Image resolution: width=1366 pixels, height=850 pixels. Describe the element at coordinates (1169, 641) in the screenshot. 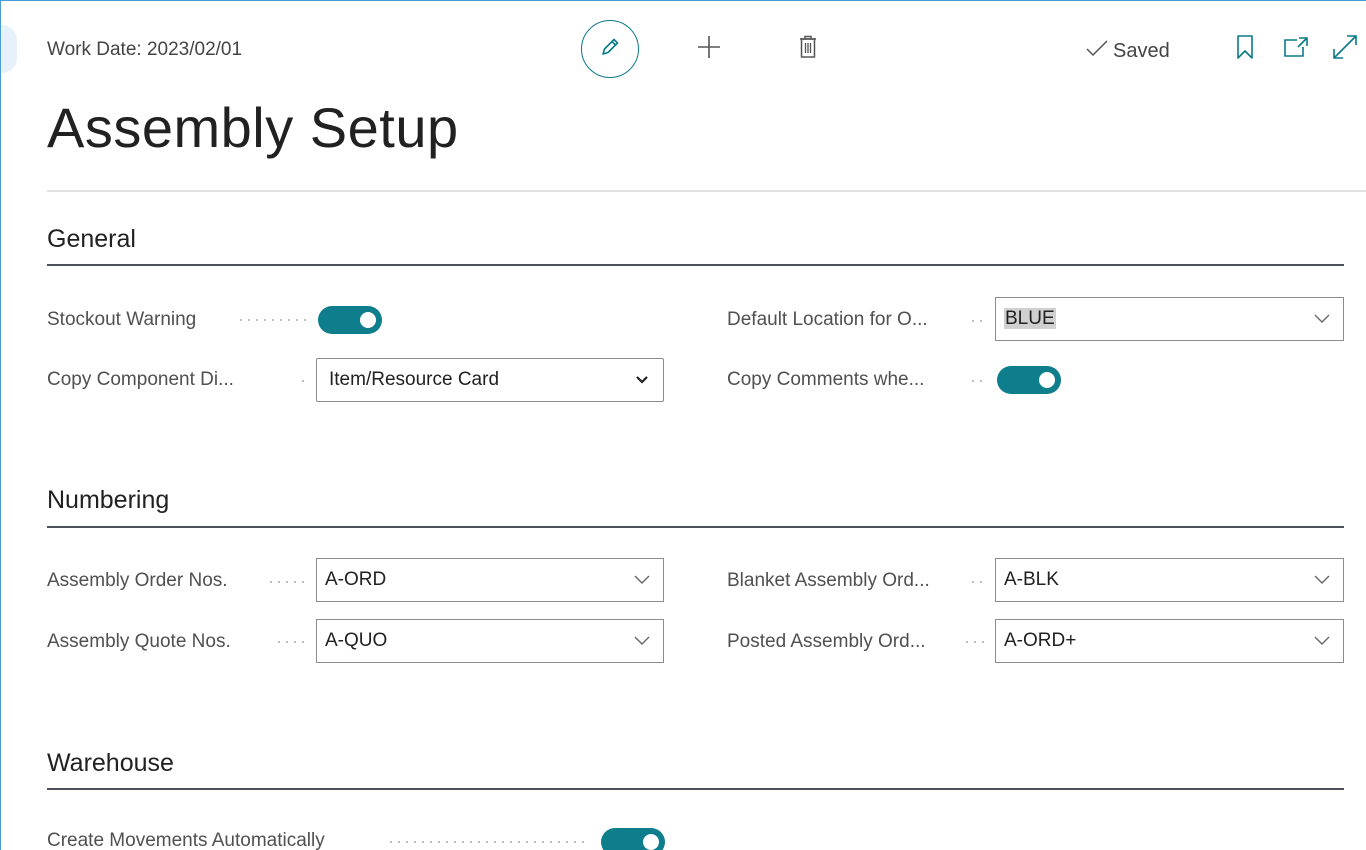

I see `posted-assembly-combobox: A-ORD+` at that location.